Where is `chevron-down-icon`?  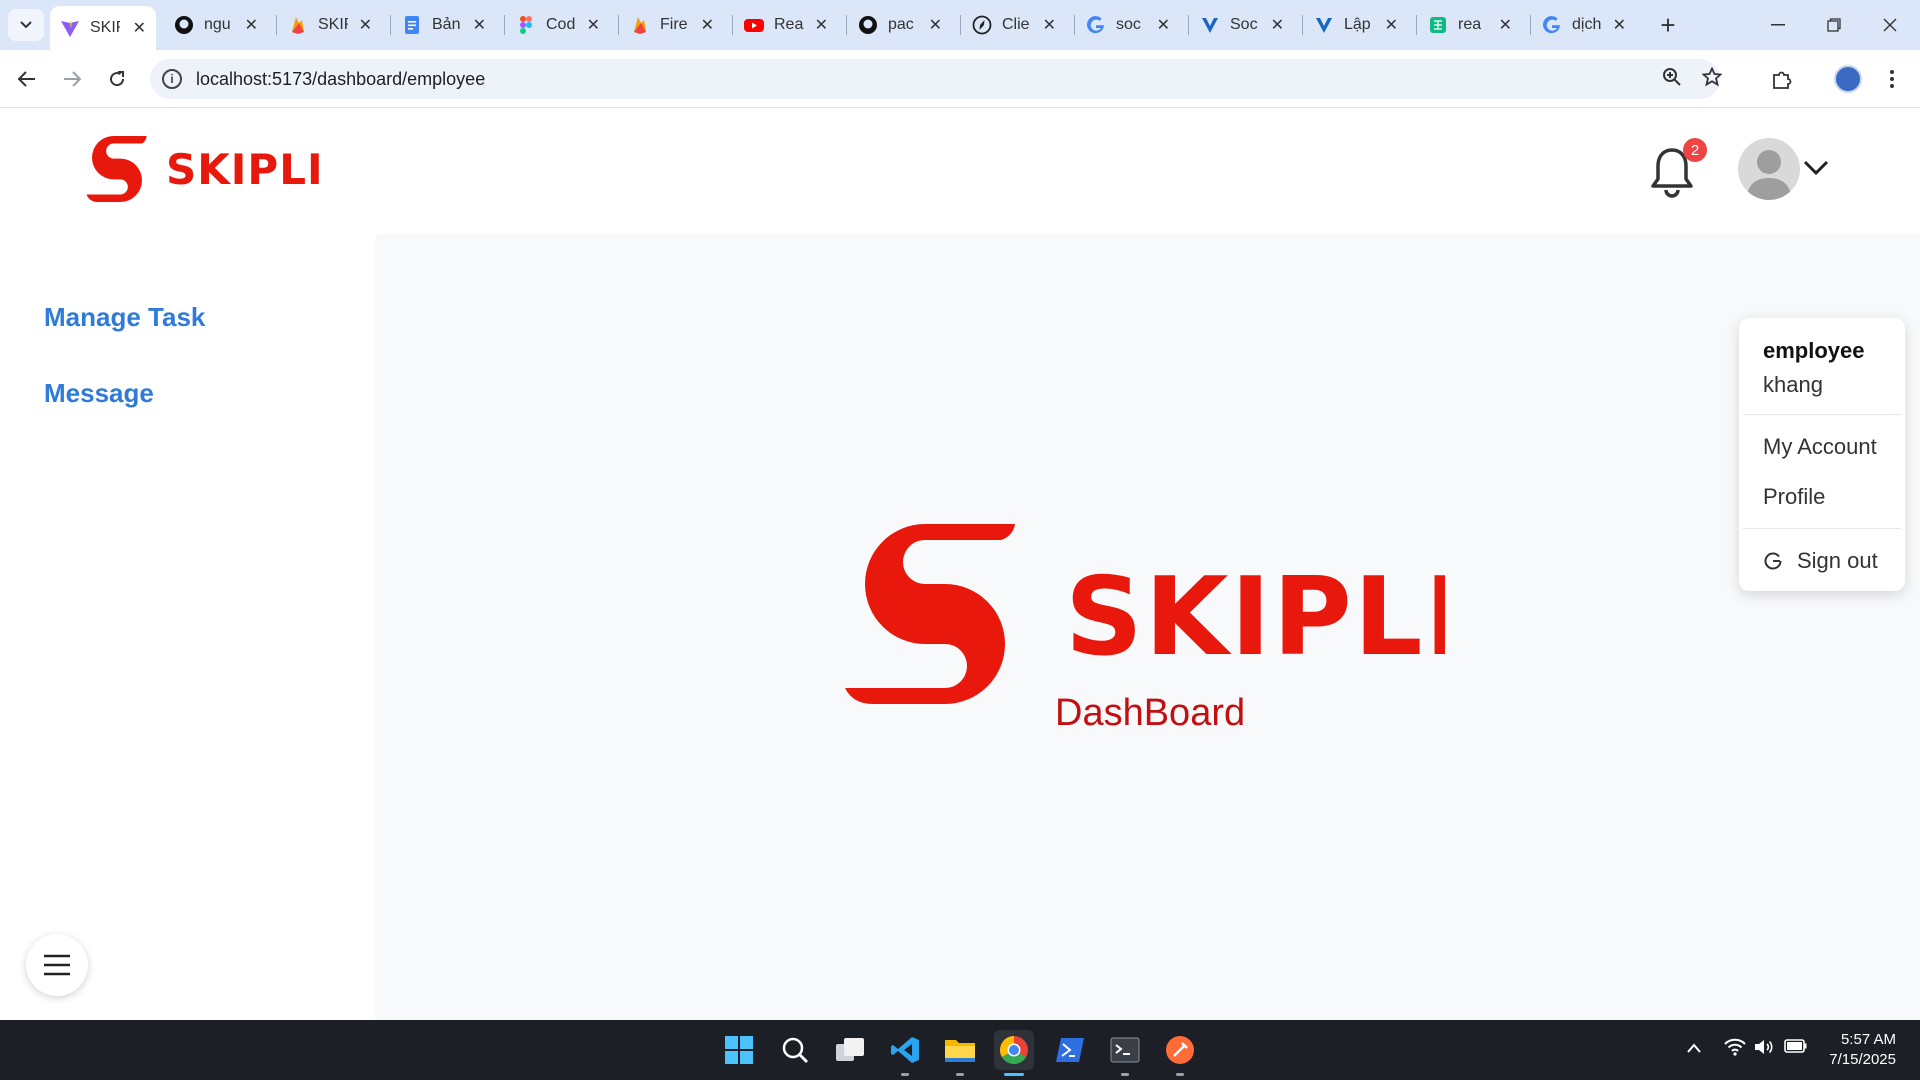
chevron-down-icon is located at coordinates (1816, 168).